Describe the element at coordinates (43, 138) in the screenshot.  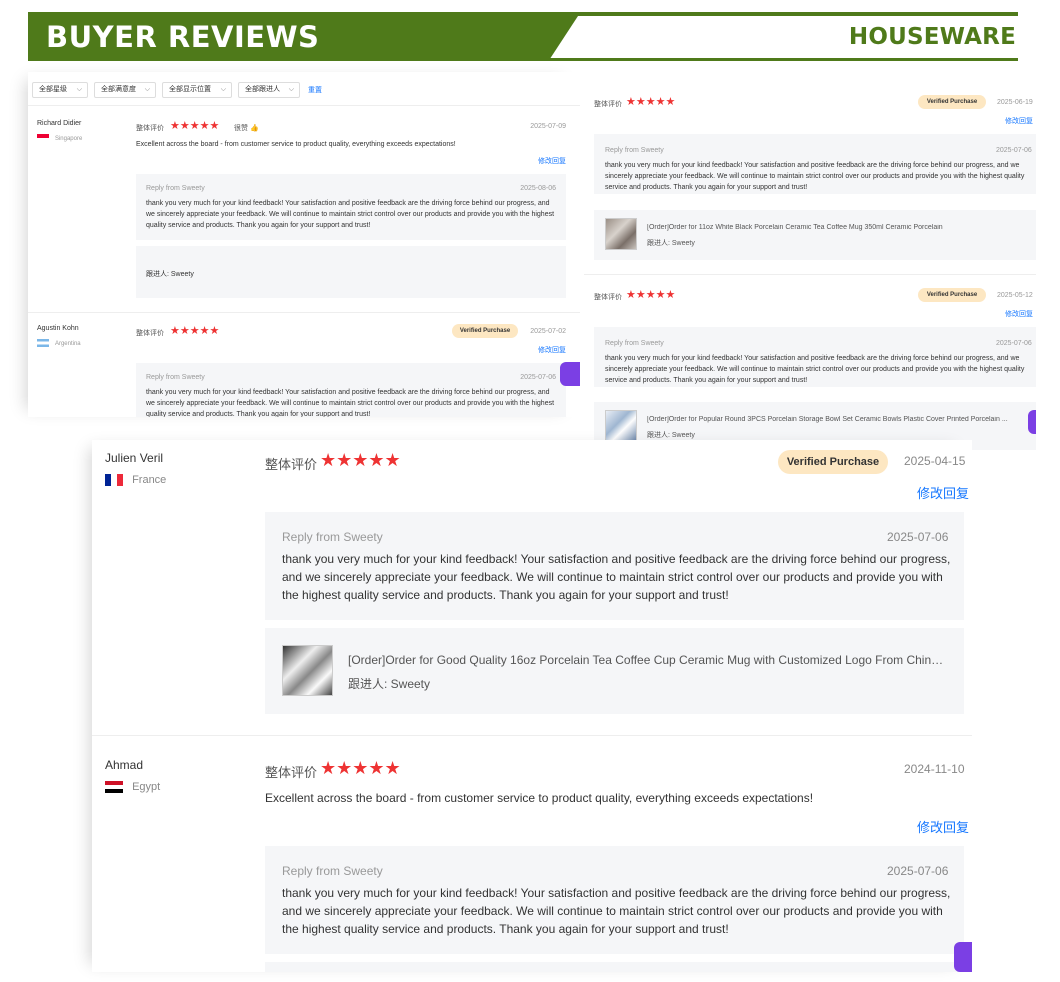
I see `singapore-flag-icon` at that location.